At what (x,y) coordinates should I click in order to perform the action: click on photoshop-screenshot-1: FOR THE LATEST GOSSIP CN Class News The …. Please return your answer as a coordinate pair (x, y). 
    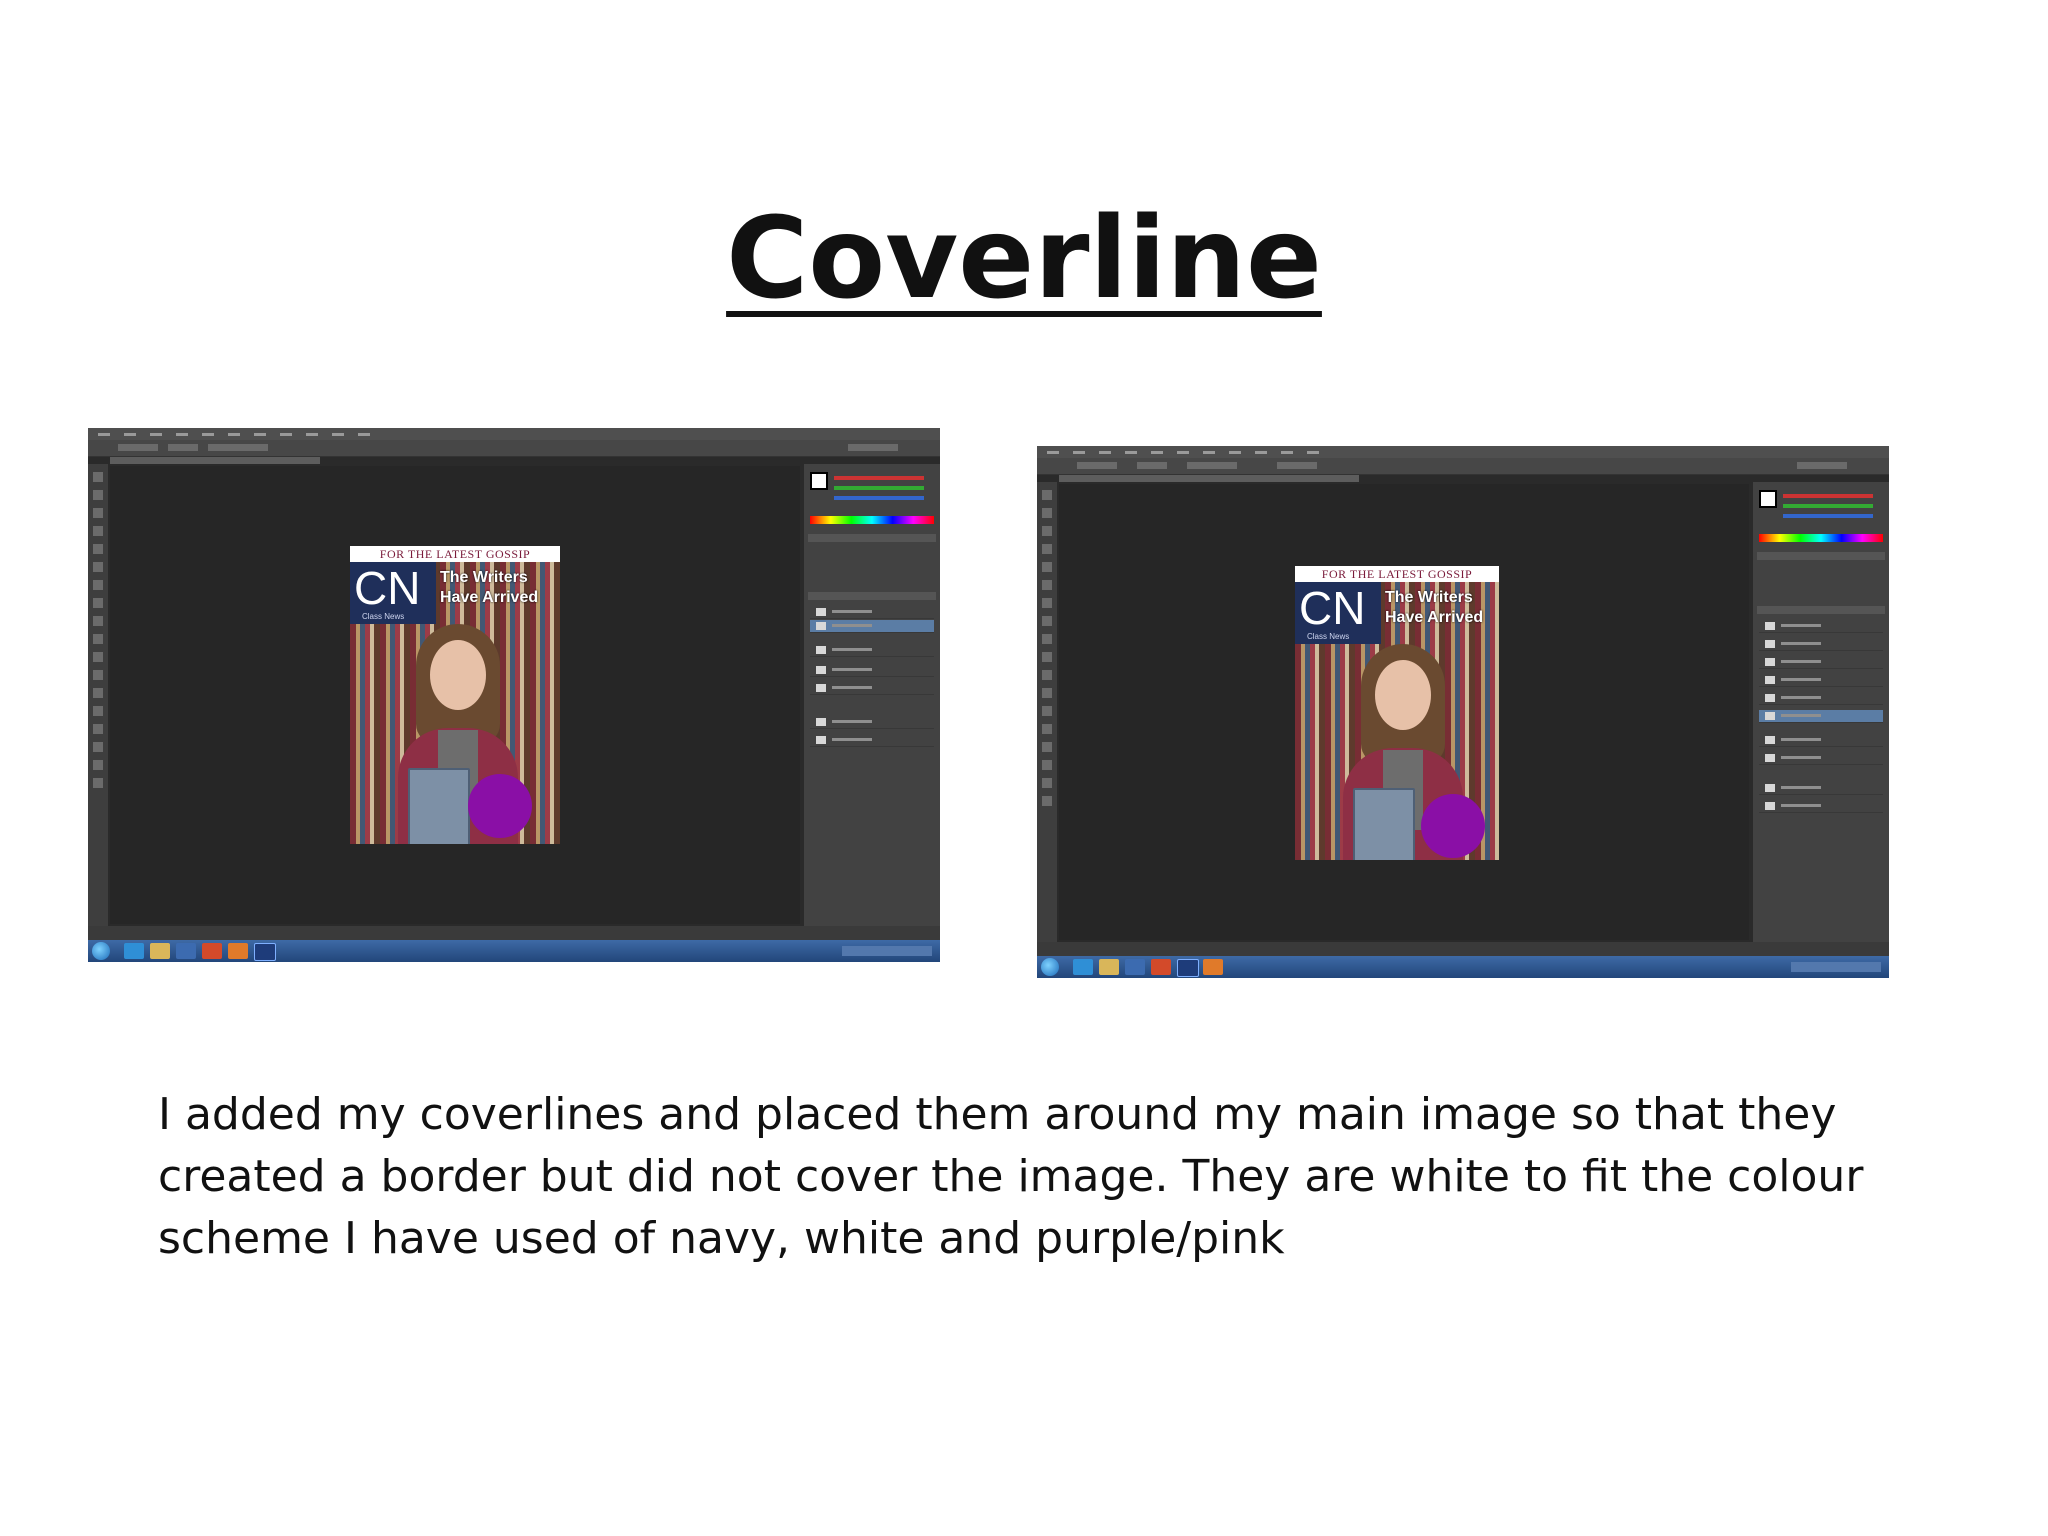
    Looking at the image, I should click on (514, 695).